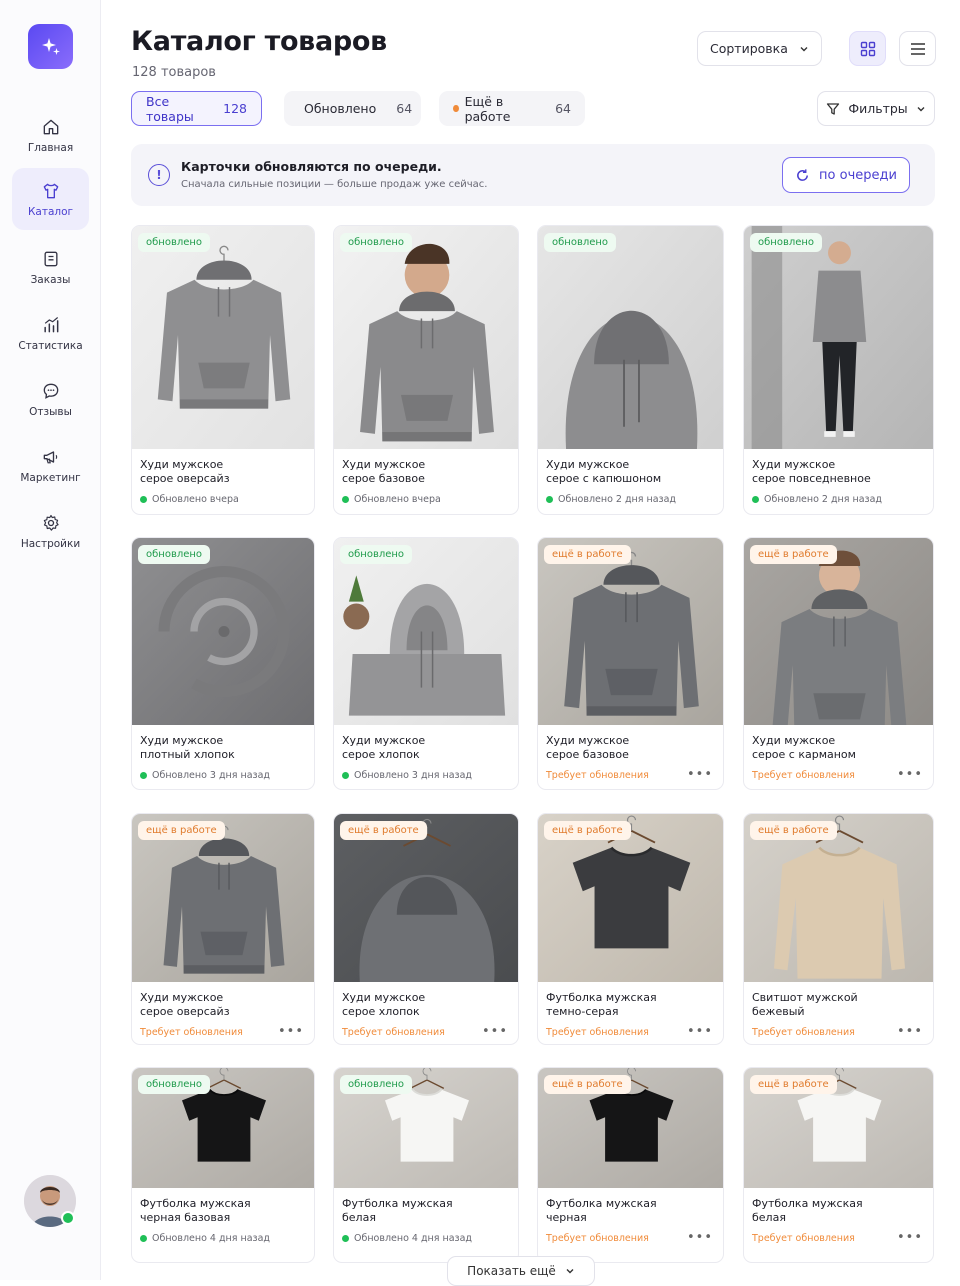 The height and width of the screenshot is (1286, 960). Describe the element at coordinates (50, 211) in the screenshot. I see `nav-label: Каталог` at that location.